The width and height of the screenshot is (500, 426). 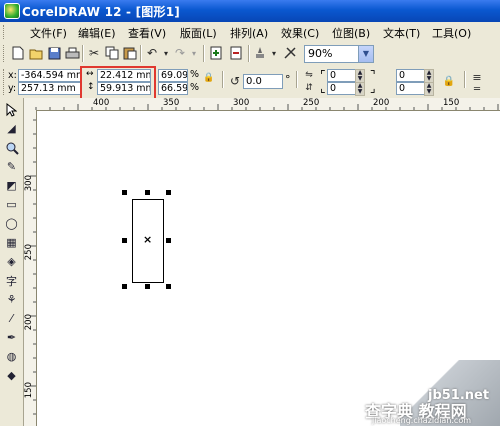 I want to click on zoom-level-value: 90%, so click(x=320, y=53).